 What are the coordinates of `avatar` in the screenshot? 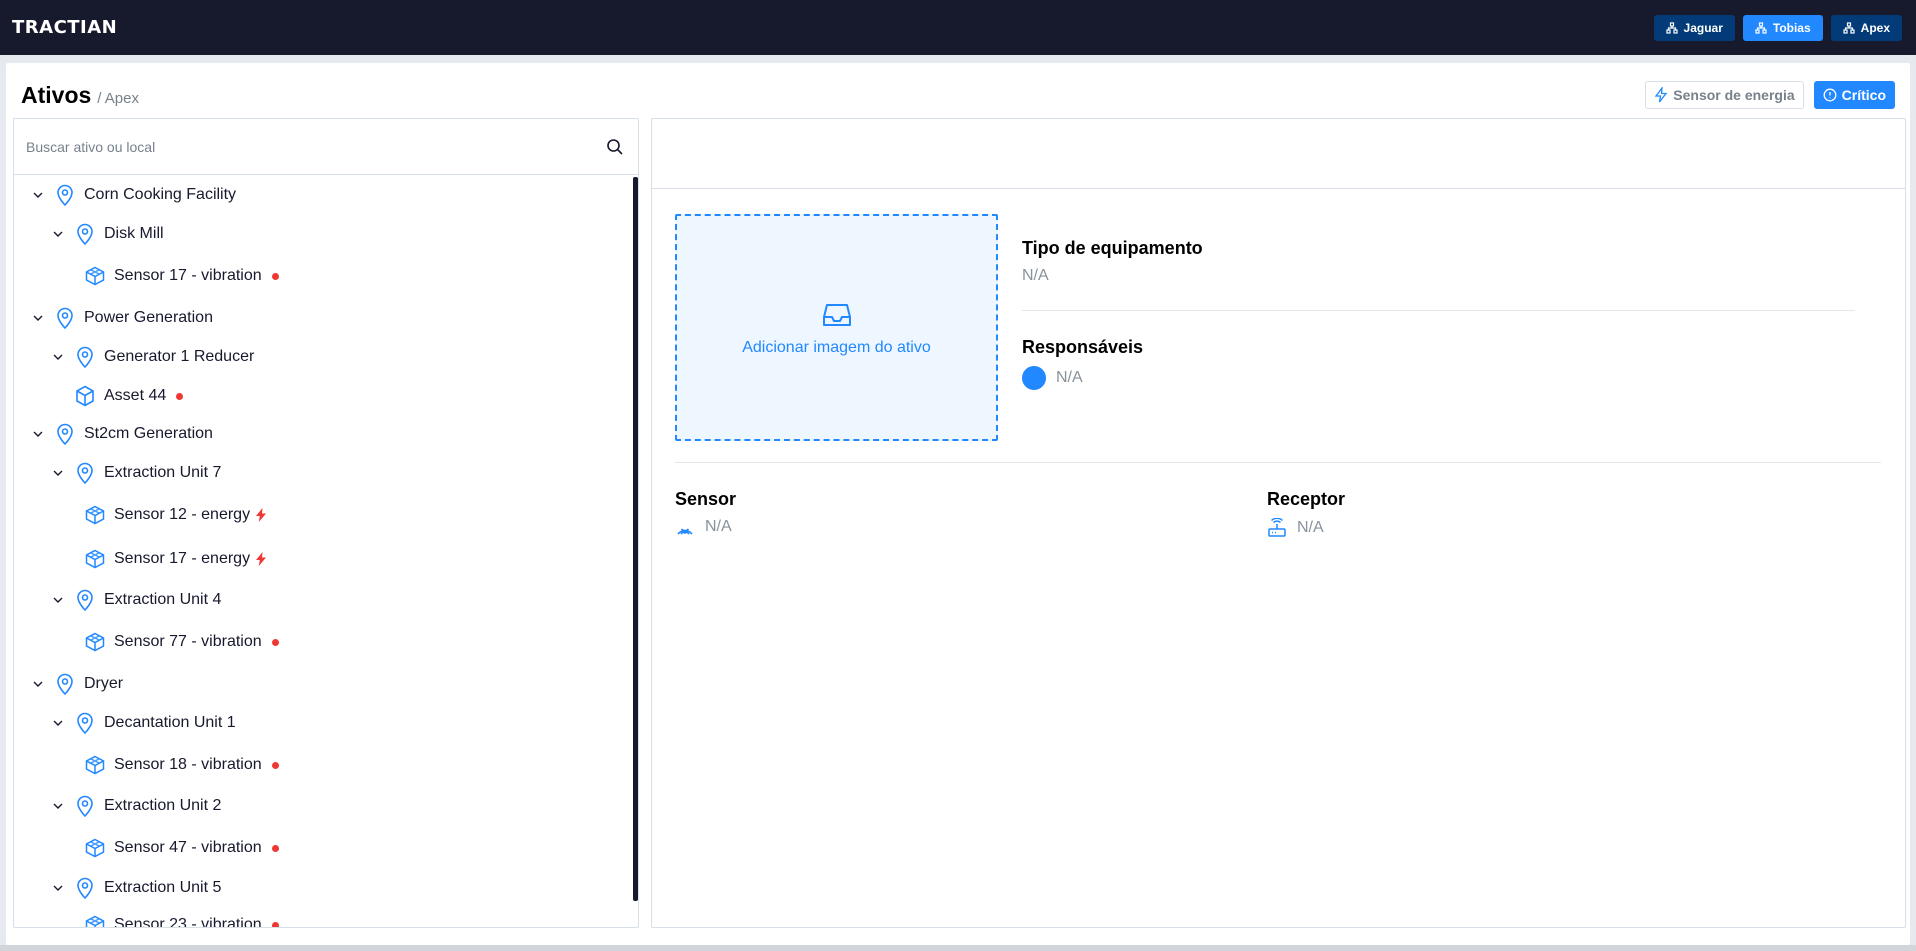 It's located at (1034, 378).